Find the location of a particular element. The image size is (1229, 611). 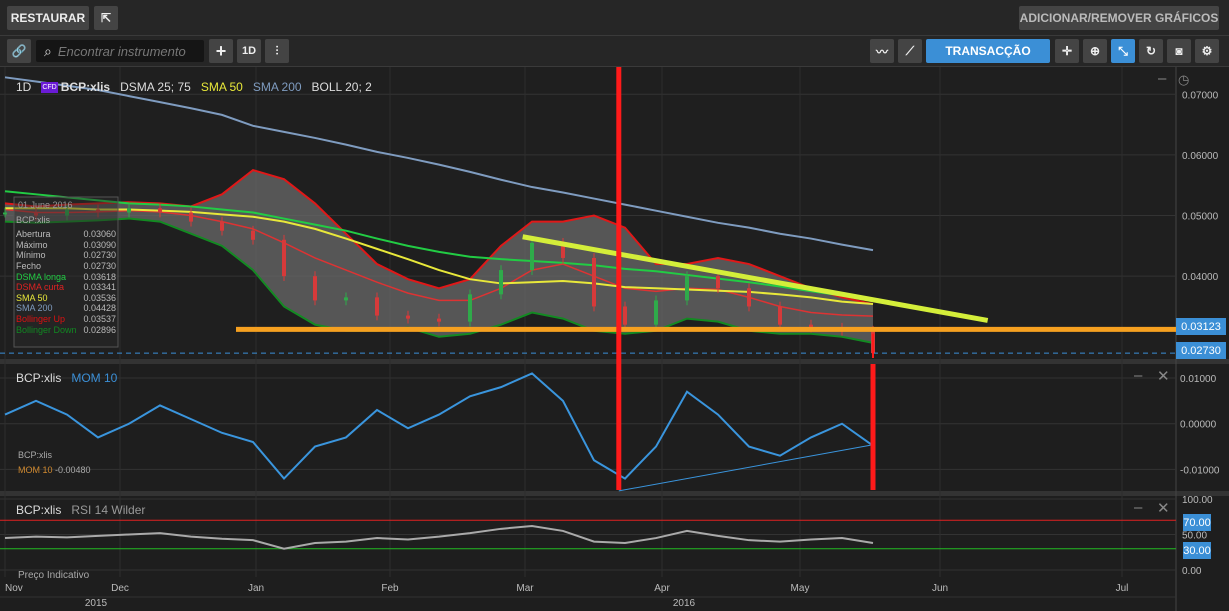

rsi-tick: 100.00 is located at coordinates (1197, 500).